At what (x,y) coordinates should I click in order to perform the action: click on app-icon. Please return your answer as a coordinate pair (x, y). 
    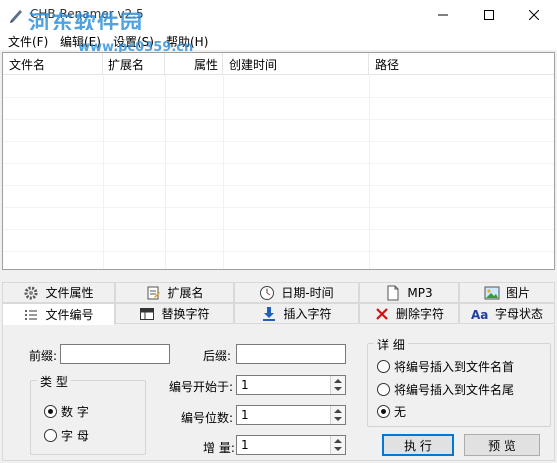
    Looking at the image, I should click on (16, 16).